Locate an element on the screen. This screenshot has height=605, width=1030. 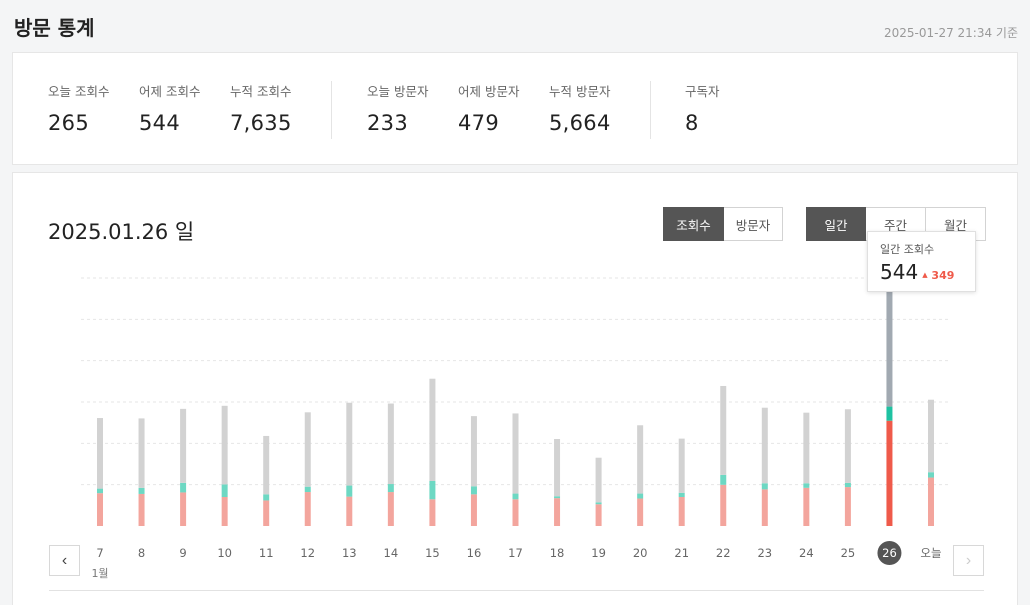
chevron-right-icon: › is located at coordinates (968, 560).